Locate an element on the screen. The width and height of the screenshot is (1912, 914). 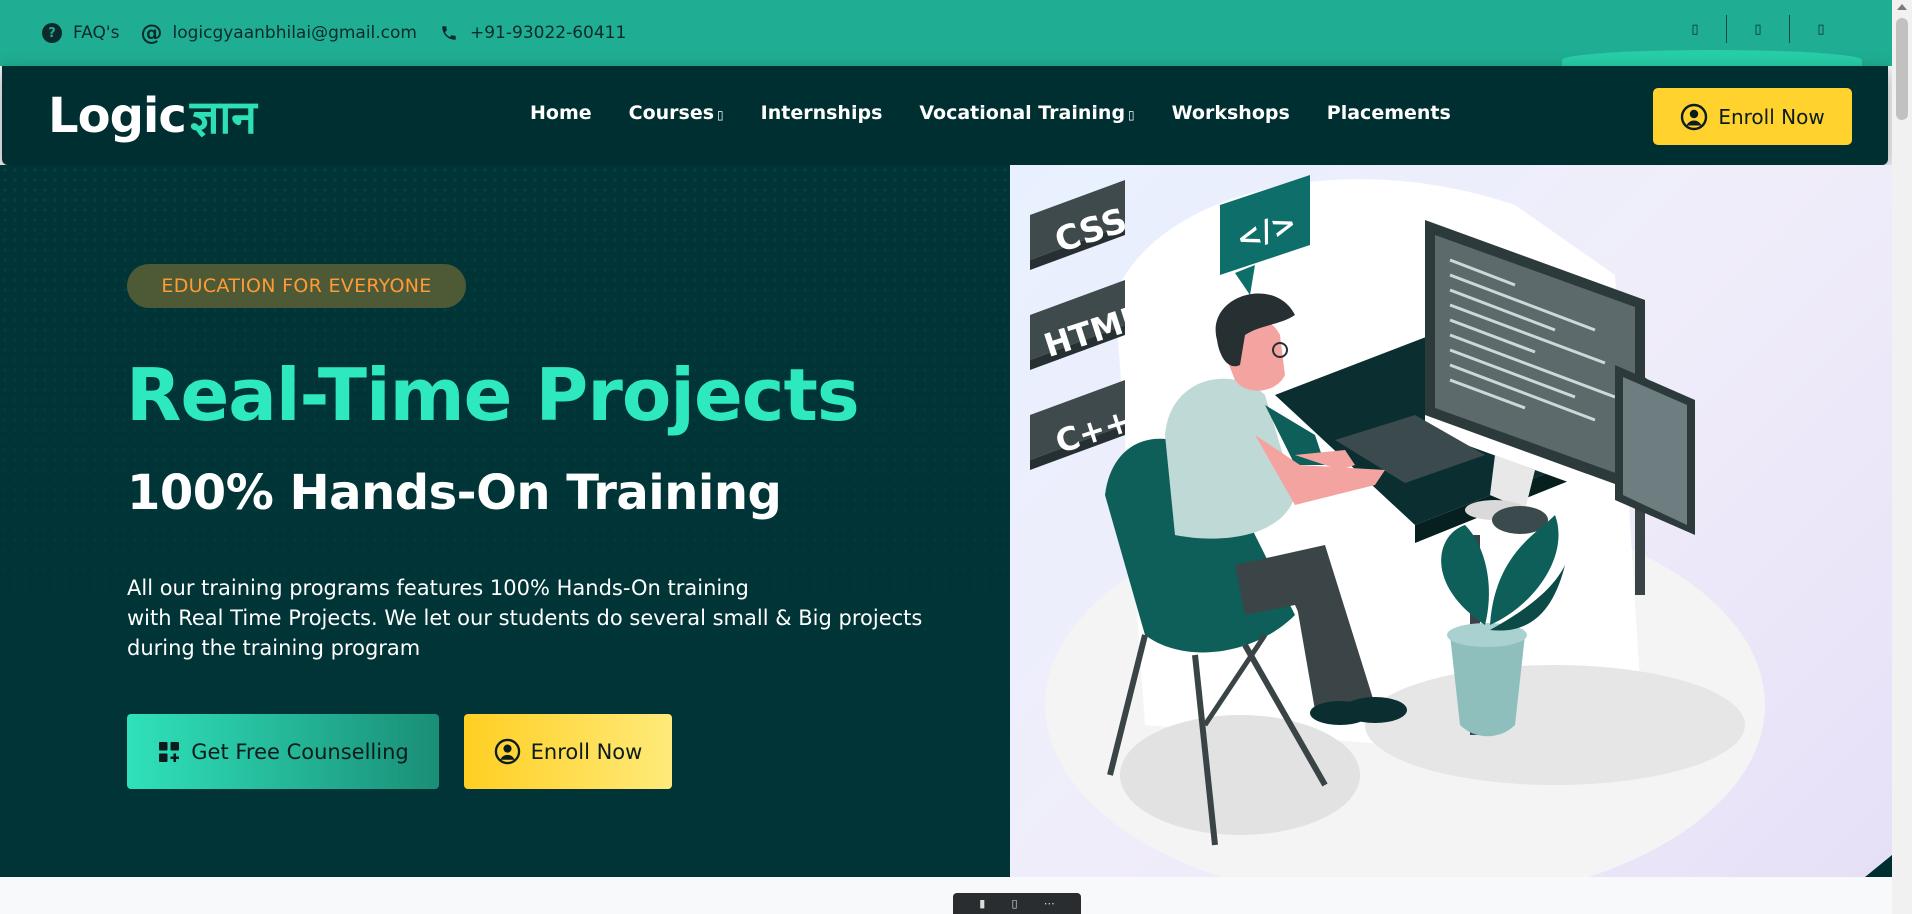
hero-subtitle: 100% Hands-On Training is located at coordinates (454, 493).